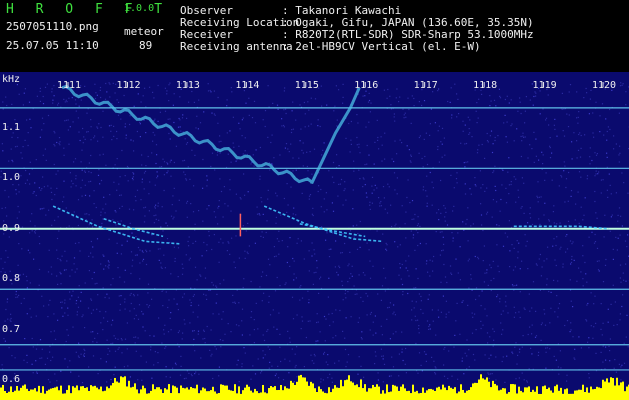 The image size is (629, 400). Describe the element at coordinates (206, 10) in the screenshot. I see `observer-label: Observer` at that location.